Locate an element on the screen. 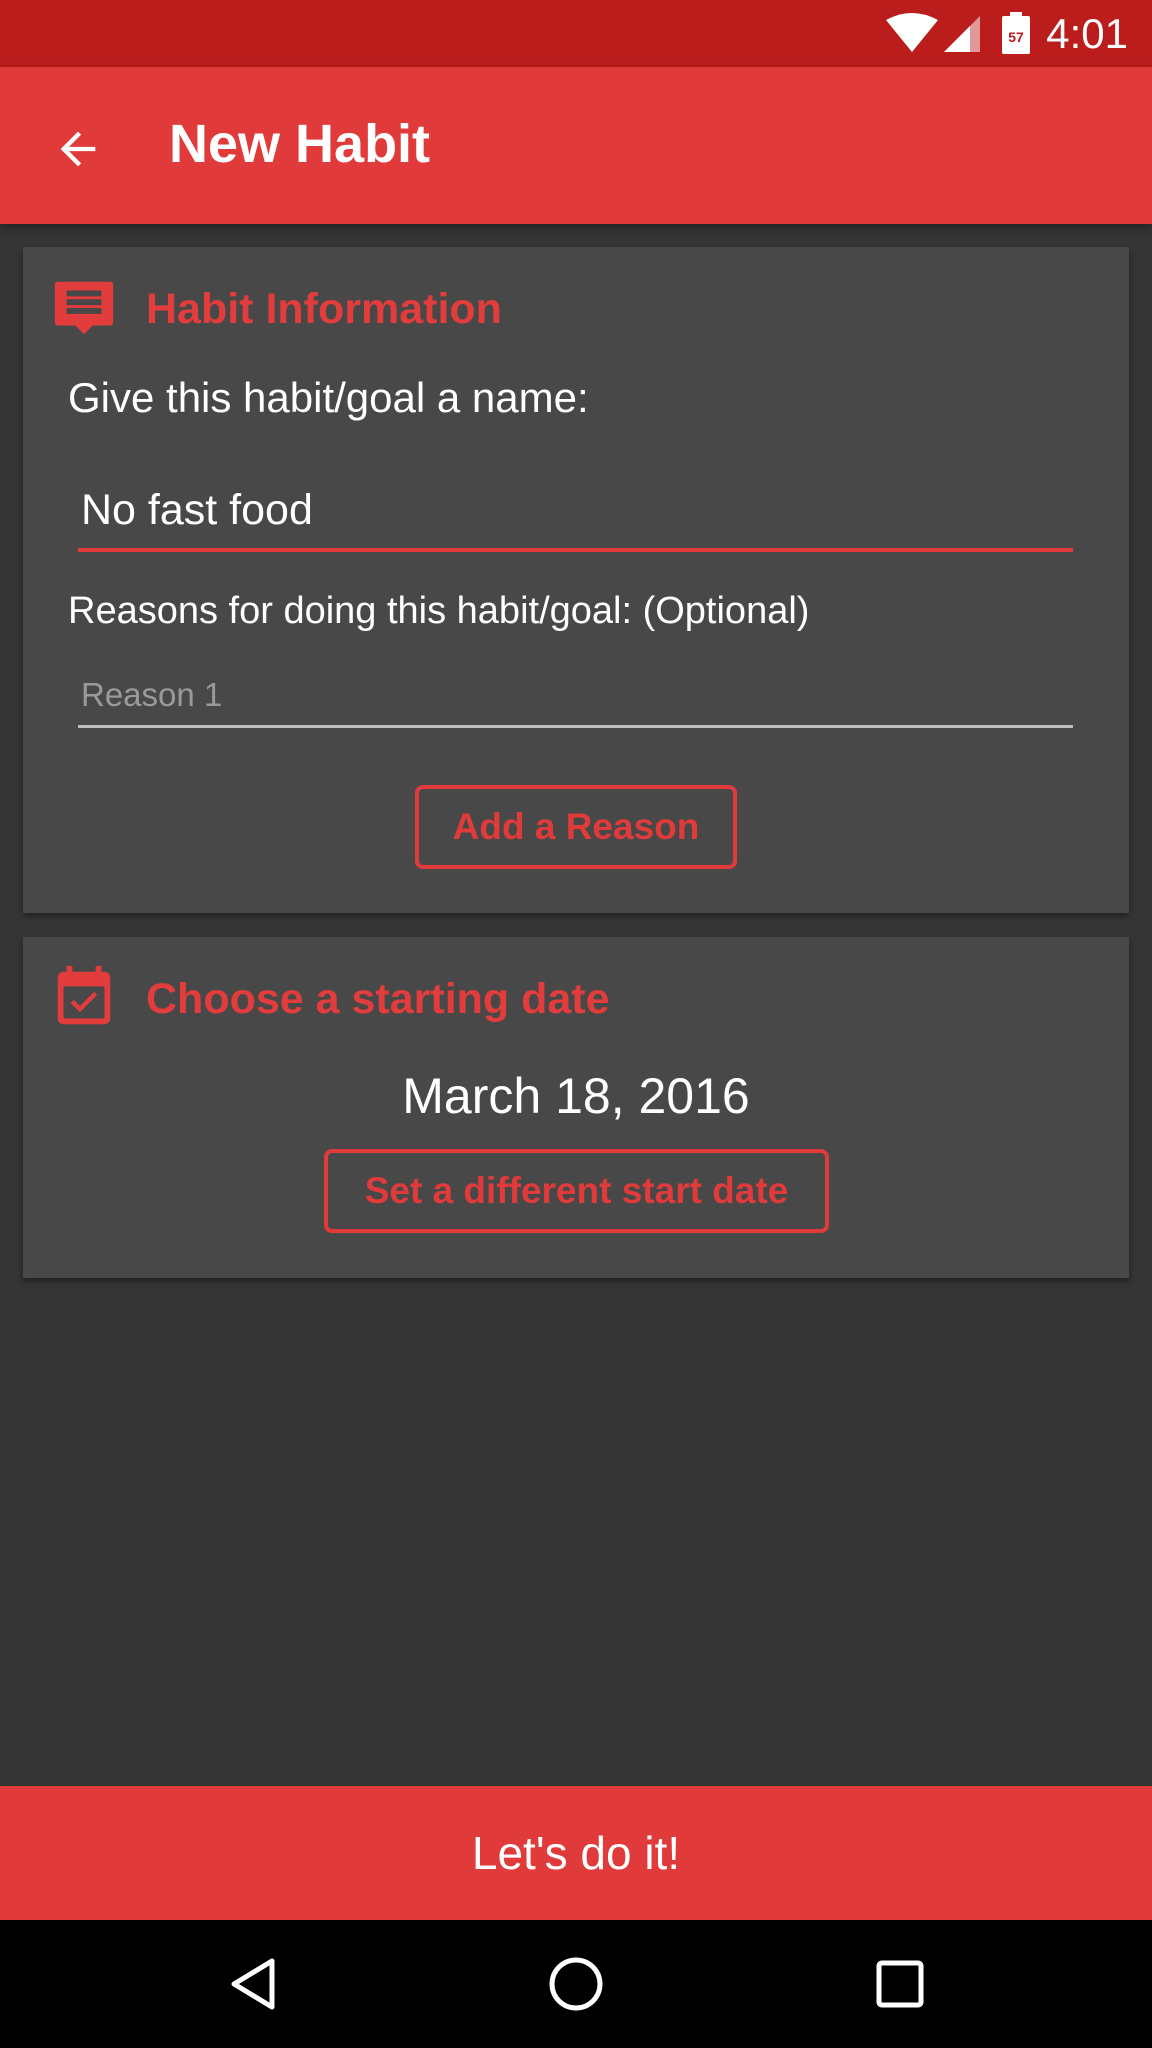 The width and height of the screenshot is (1152, 2048). submit-button: Let's do it! is located at coordinates (576, 1853).